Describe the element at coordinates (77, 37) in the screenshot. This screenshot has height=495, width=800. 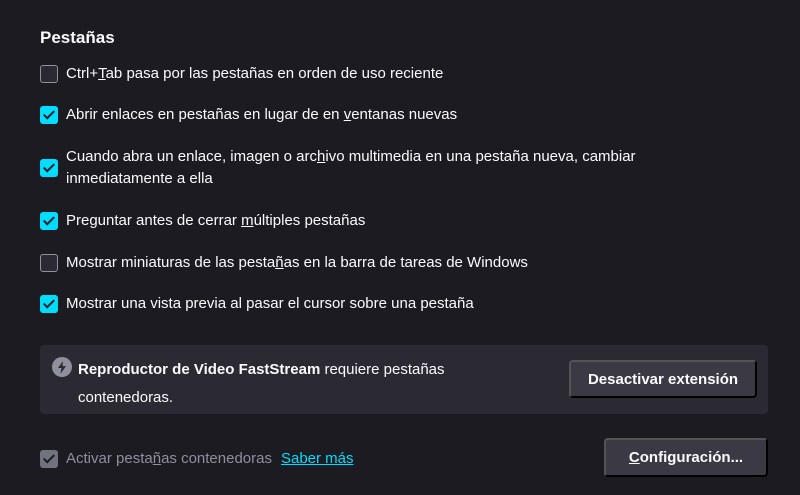
I see `section-title: Pestañas` at that location.